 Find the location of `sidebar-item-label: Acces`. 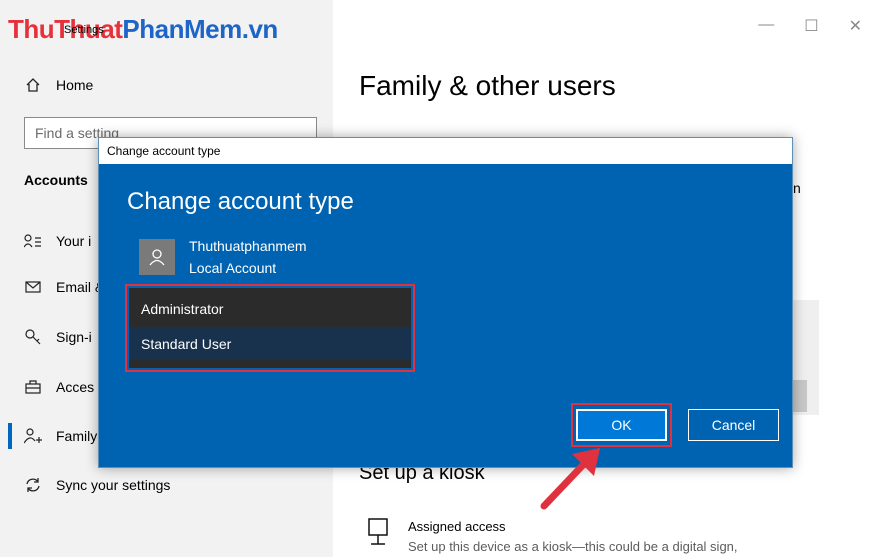

sidebar-item-label: Acces is located at coordinates (75, 387).